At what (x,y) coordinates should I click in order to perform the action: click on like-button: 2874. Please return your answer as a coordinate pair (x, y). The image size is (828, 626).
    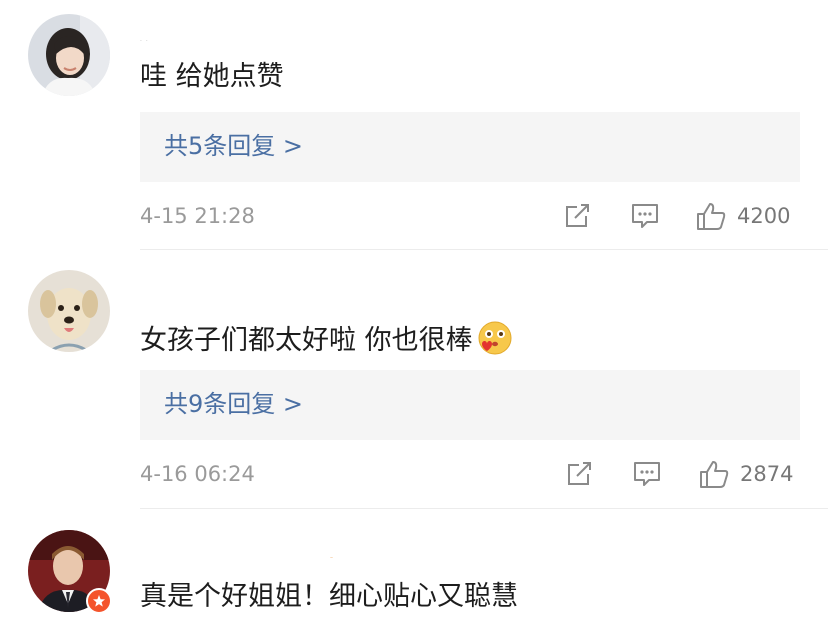
    Looking at the image, I should click on (745, 474).